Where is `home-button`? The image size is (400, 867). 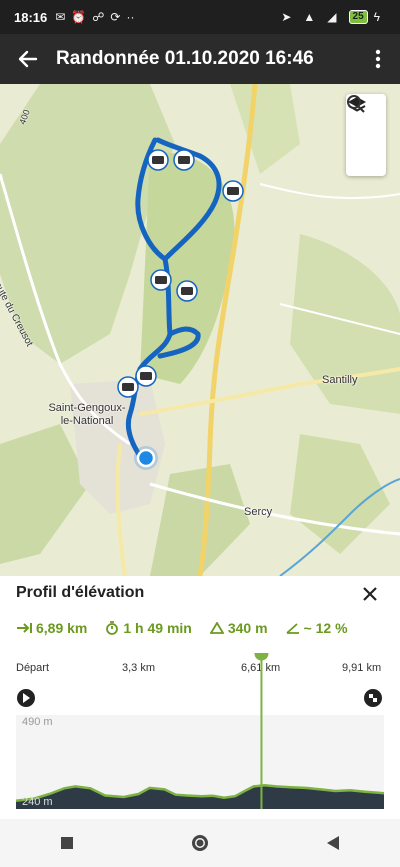 home-button is located at coordinates (200, 843).